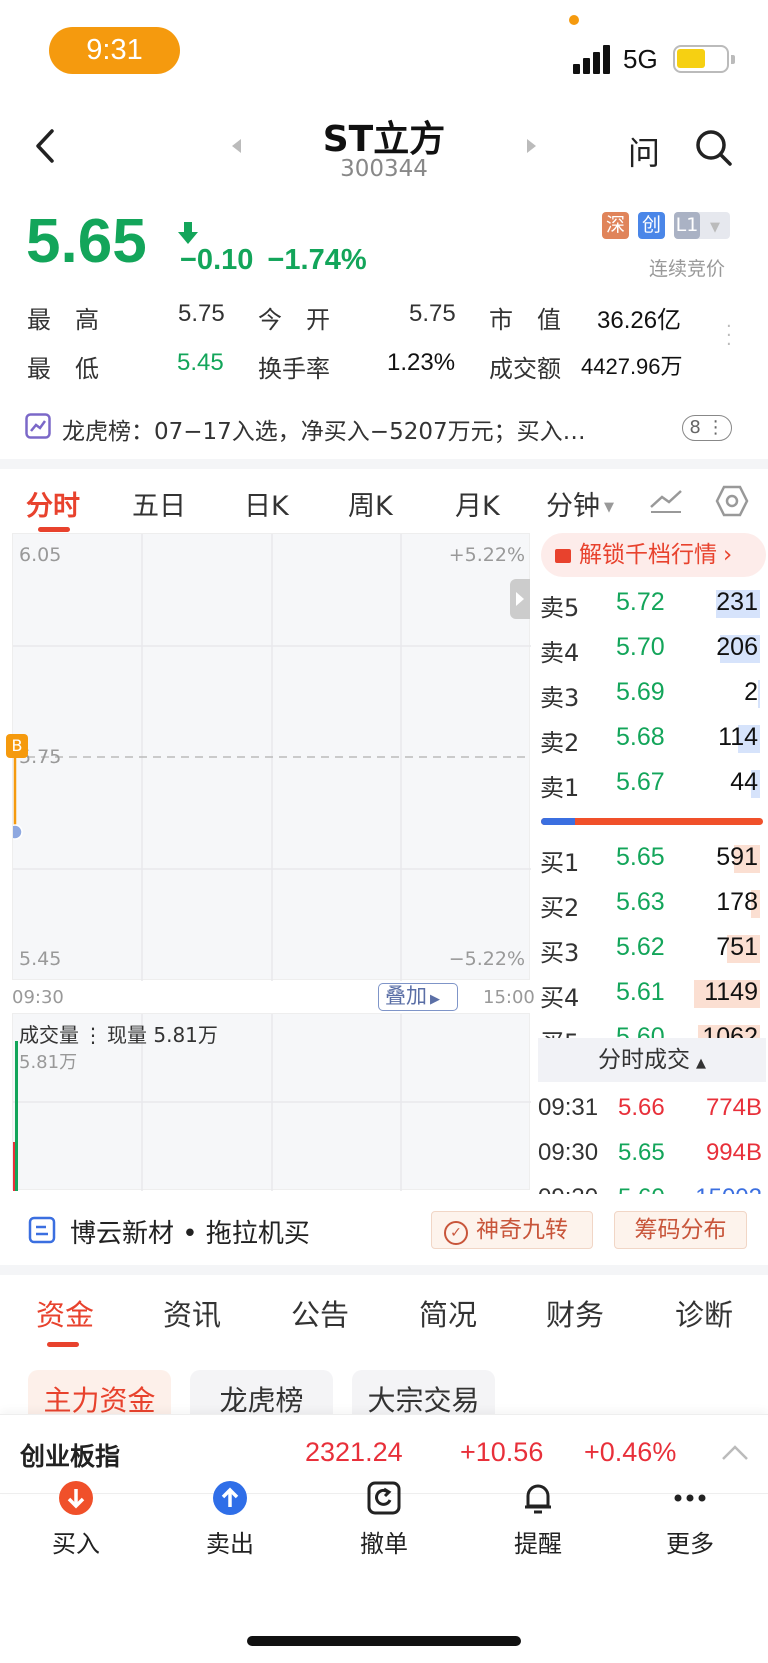  What do you see at coordinates (432, 313) in the screenshot?
I see `stat-open: 5.75` at bounding box center [432, 313].